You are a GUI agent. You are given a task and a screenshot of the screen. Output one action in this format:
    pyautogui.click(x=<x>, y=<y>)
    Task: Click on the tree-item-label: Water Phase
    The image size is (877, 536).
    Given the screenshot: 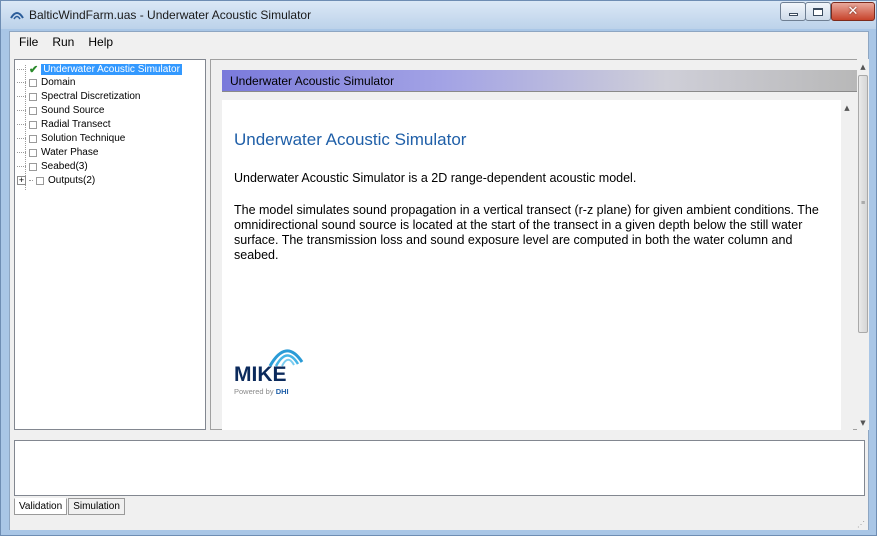 What is the action you would take?
    pyautogui.click(x=70, y=152)
    